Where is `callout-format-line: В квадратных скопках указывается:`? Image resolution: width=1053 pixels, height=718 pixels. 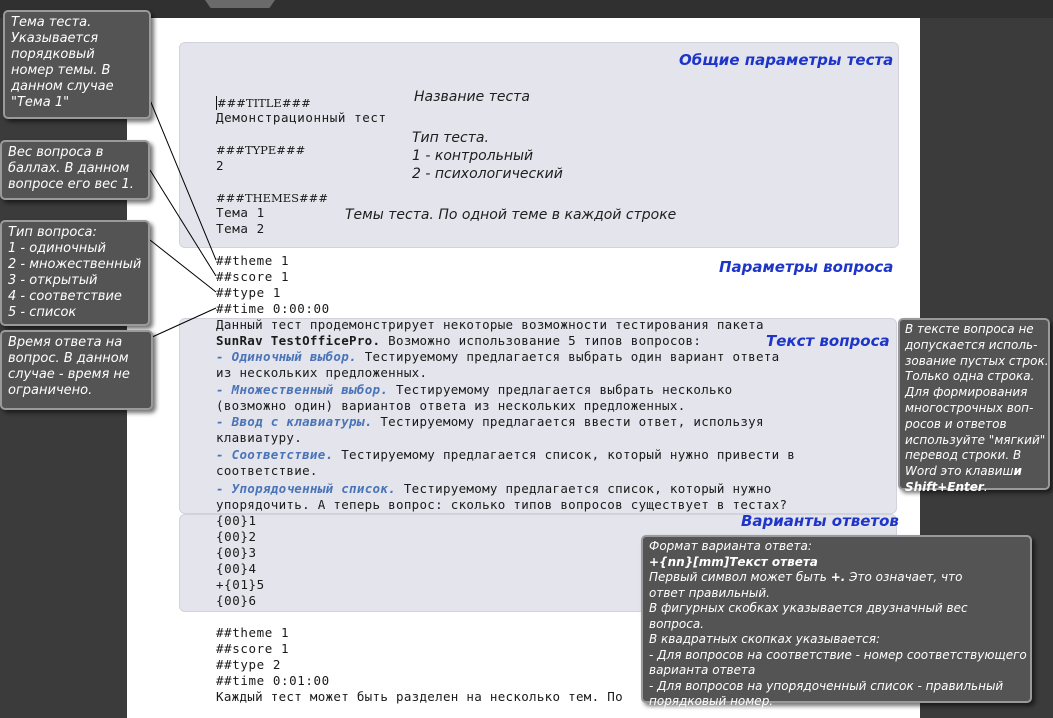
callout-format-line: В квадратных скопках указывается: is located at coordinates (764, 639).